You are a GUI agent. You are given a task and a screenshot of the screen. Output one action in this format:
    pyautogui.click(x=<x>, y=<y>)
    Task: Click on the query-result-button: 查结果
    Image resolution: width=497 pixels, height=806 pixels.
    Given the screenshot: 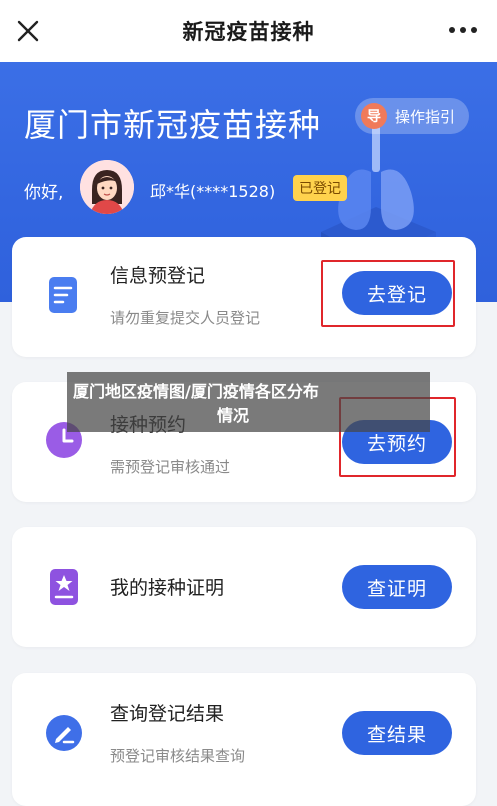 What is the action you would take?
    pyautogui.click(x=397, y=733)
    